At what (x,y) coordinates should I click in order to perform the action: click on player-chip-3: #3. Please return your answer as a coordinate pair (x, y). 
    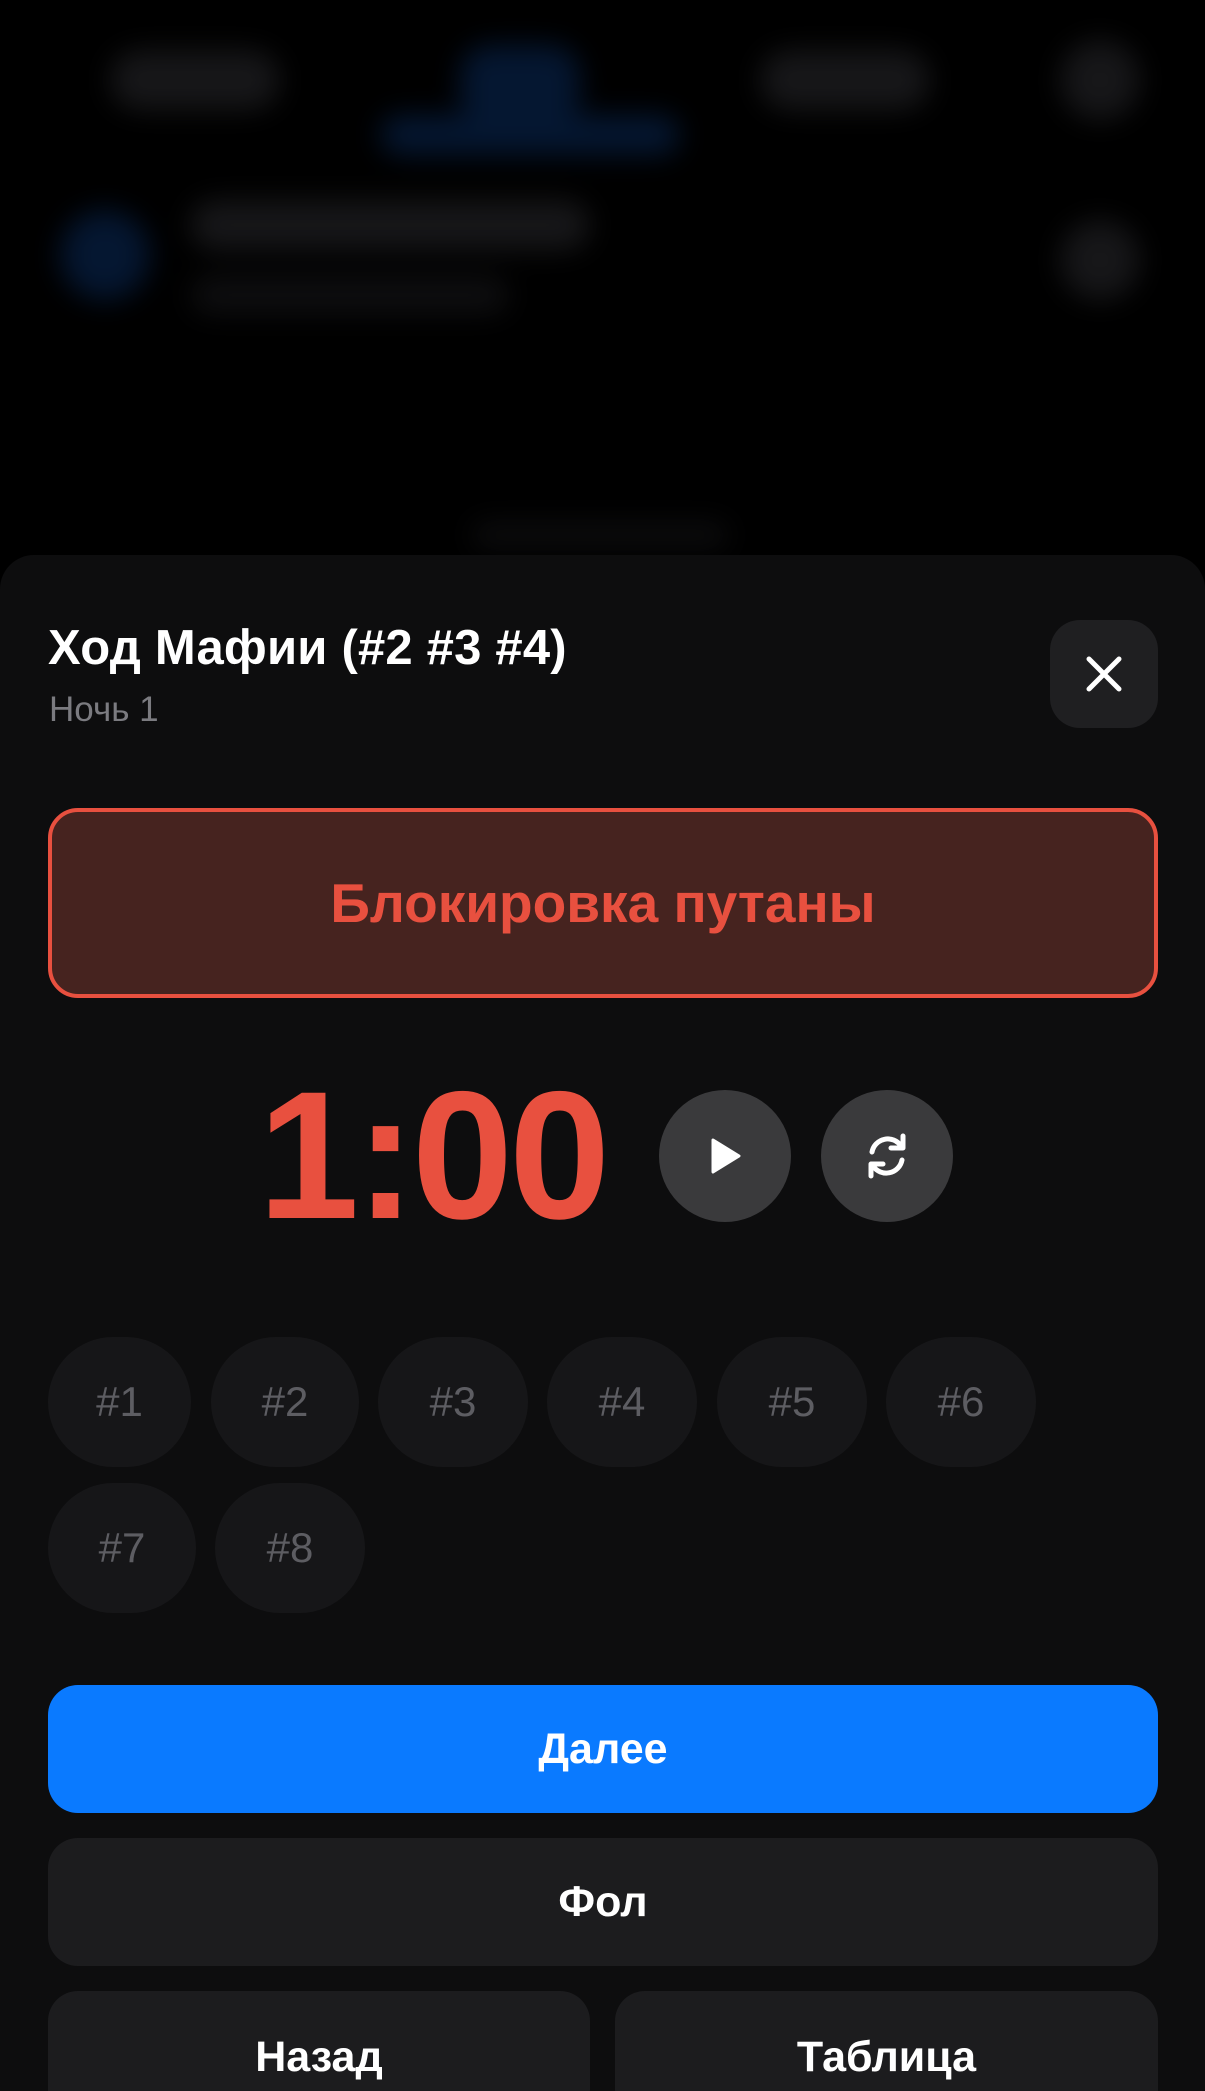
    Looking at the image, I should click on (453, 1402).